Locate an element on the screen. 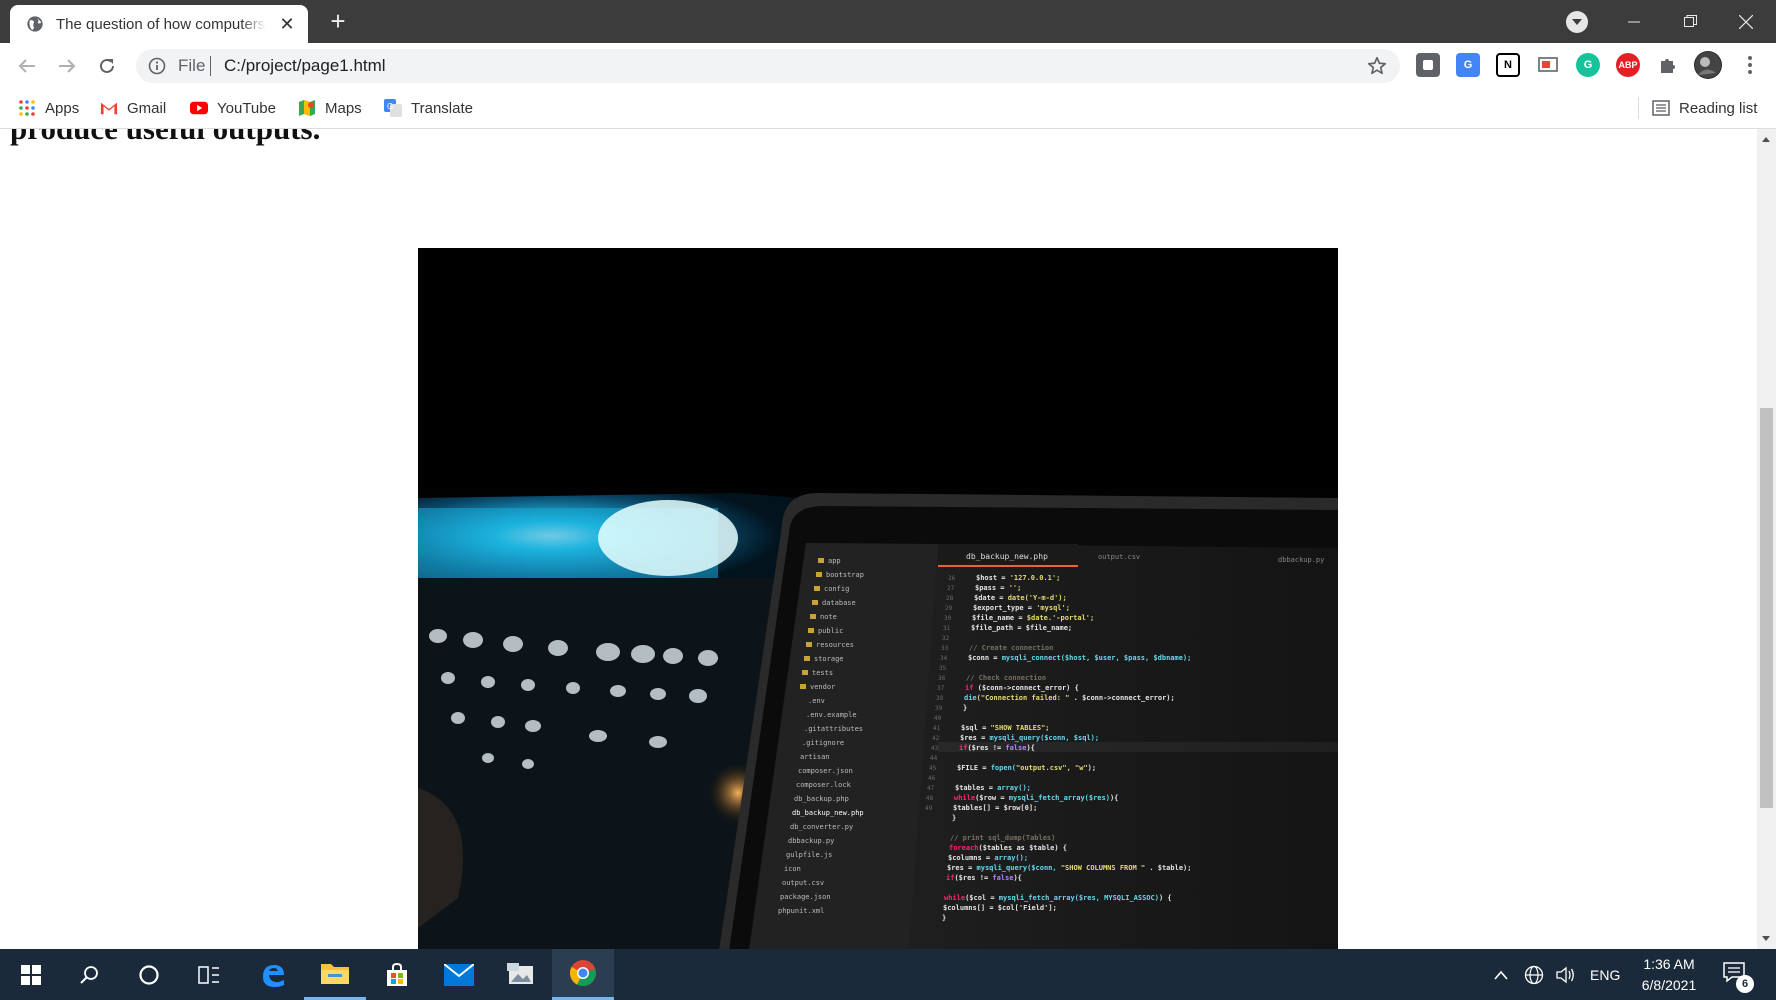 The height and width of the screenshot is (1000, 1776). taskbar-search-button is located at coordinates (89, 974).